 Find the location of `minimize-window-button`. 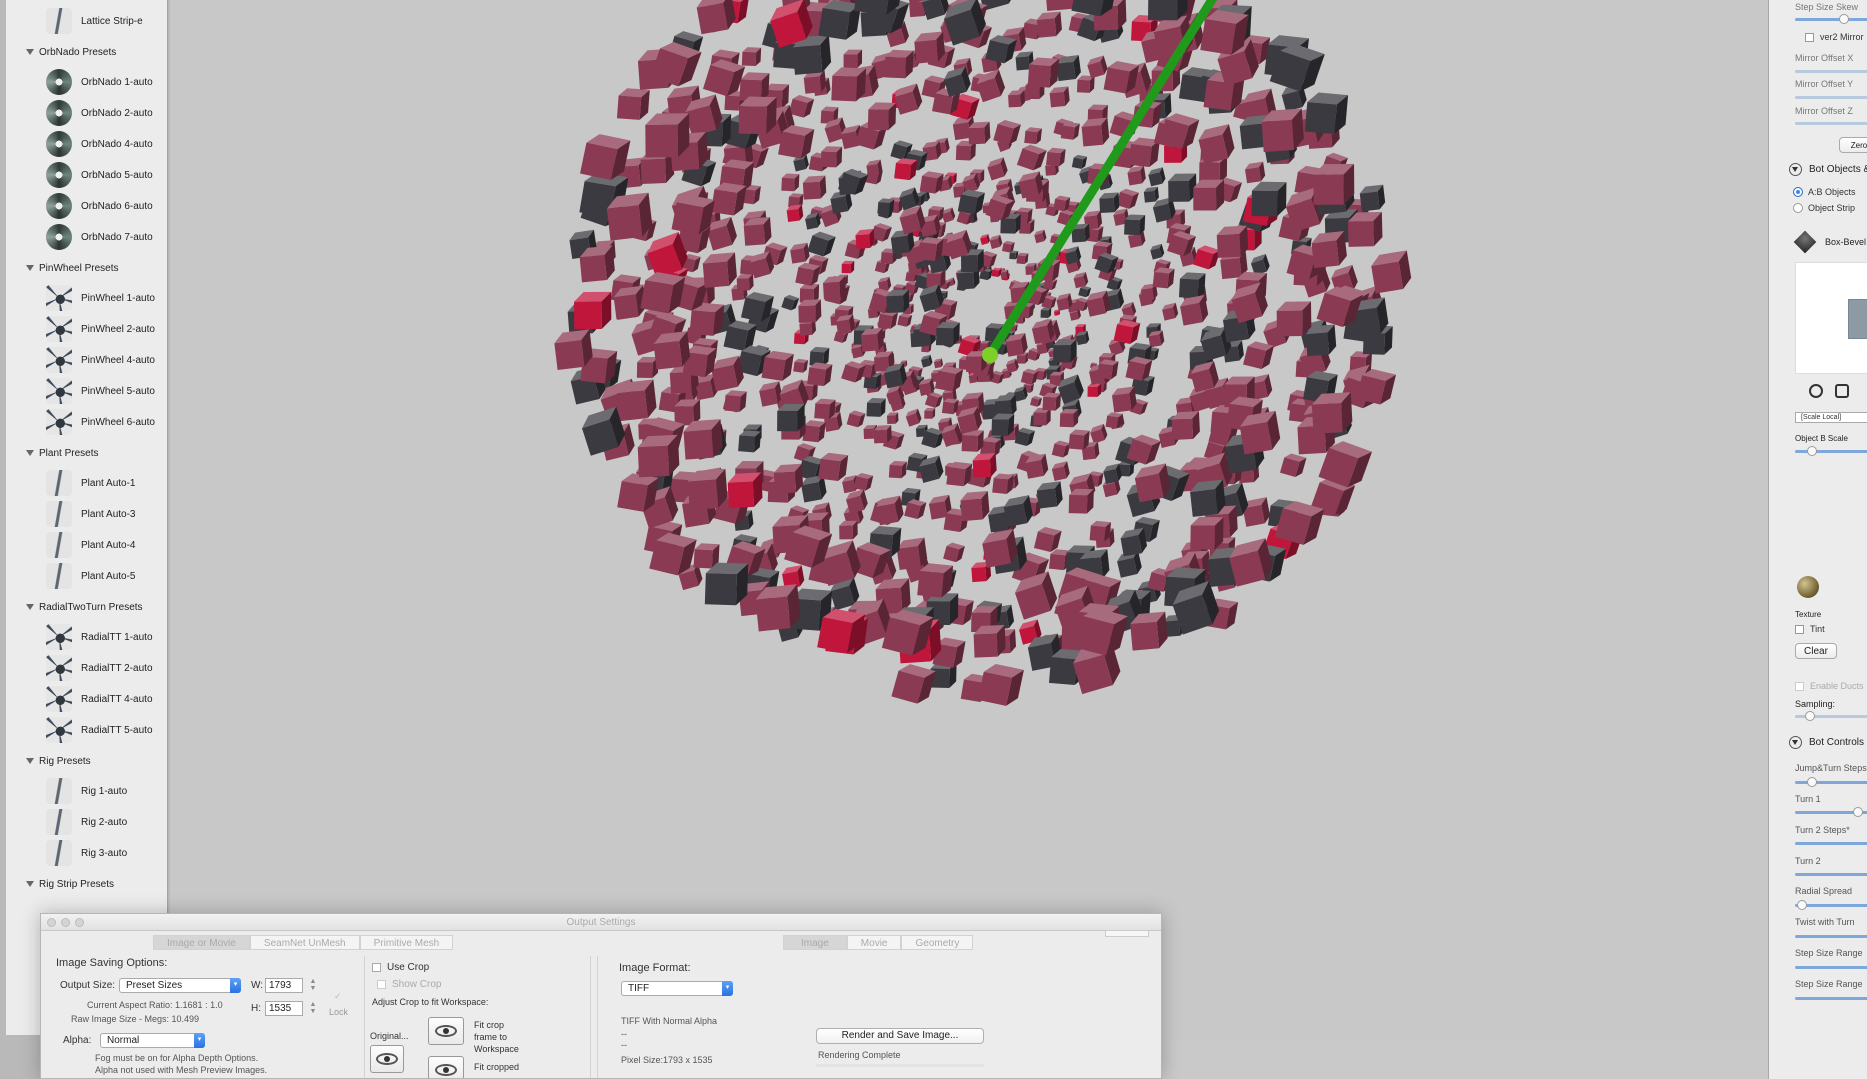

minimize-window-button is located at coordinates (65, 922).